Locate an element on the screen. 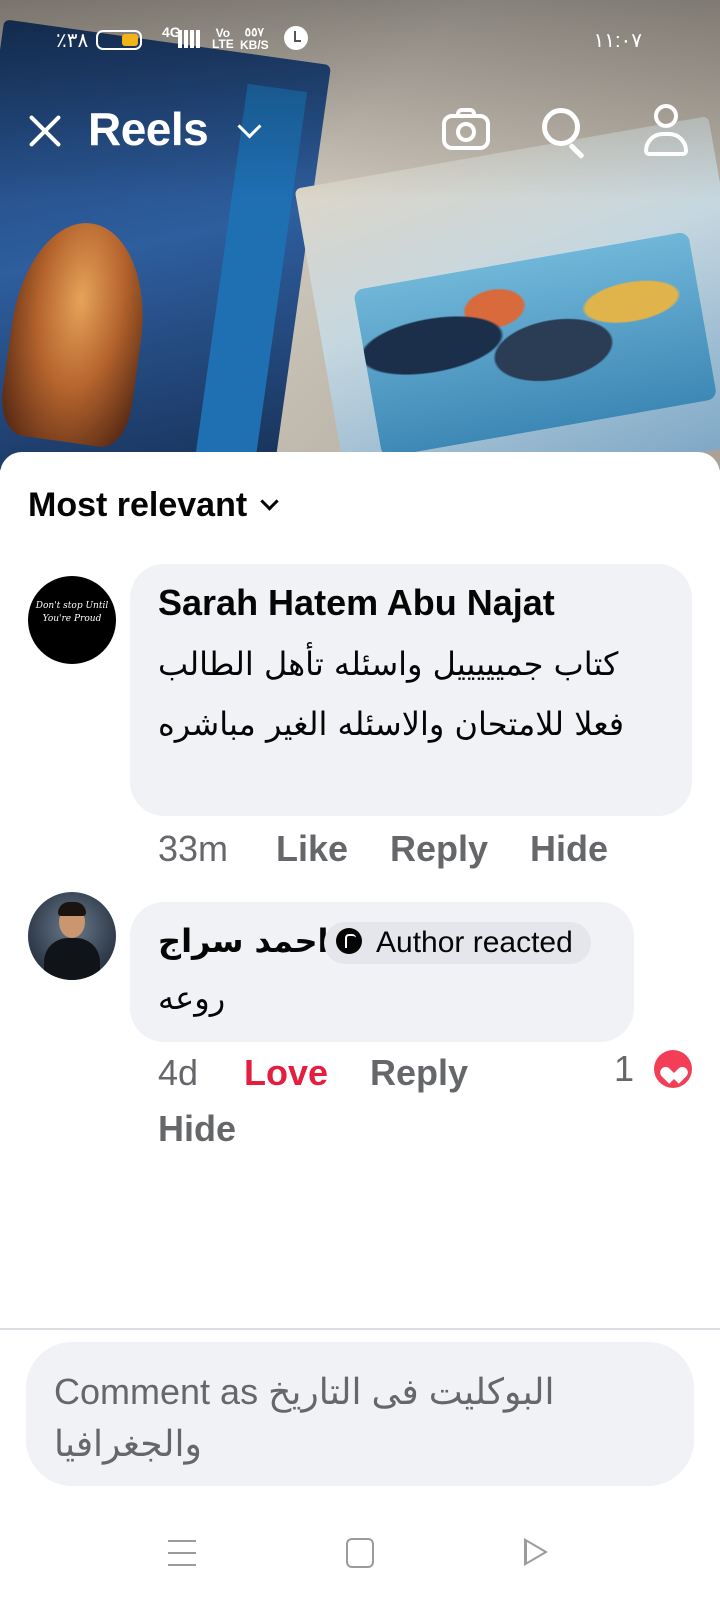 This screenshot has height=1604, width=720. home-icon is located at coordinates (360, 1553).